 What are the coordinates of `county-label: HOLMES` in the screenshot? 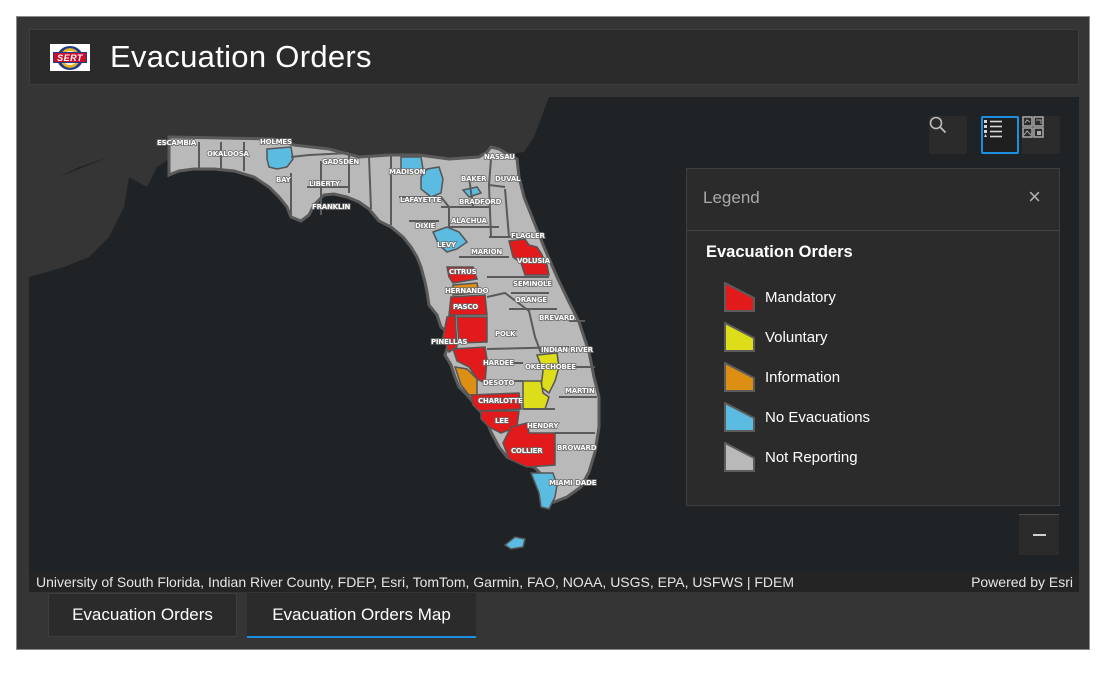 It's located at (276, 142).